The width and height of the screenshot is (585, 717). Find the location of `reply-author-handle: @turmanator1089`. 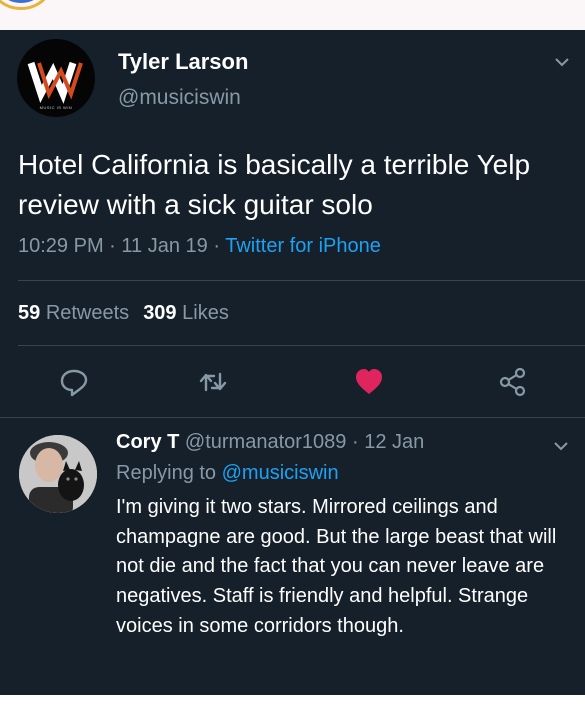

reply-author-handle: @turmanator1089 is located at coordinates (266, 442).